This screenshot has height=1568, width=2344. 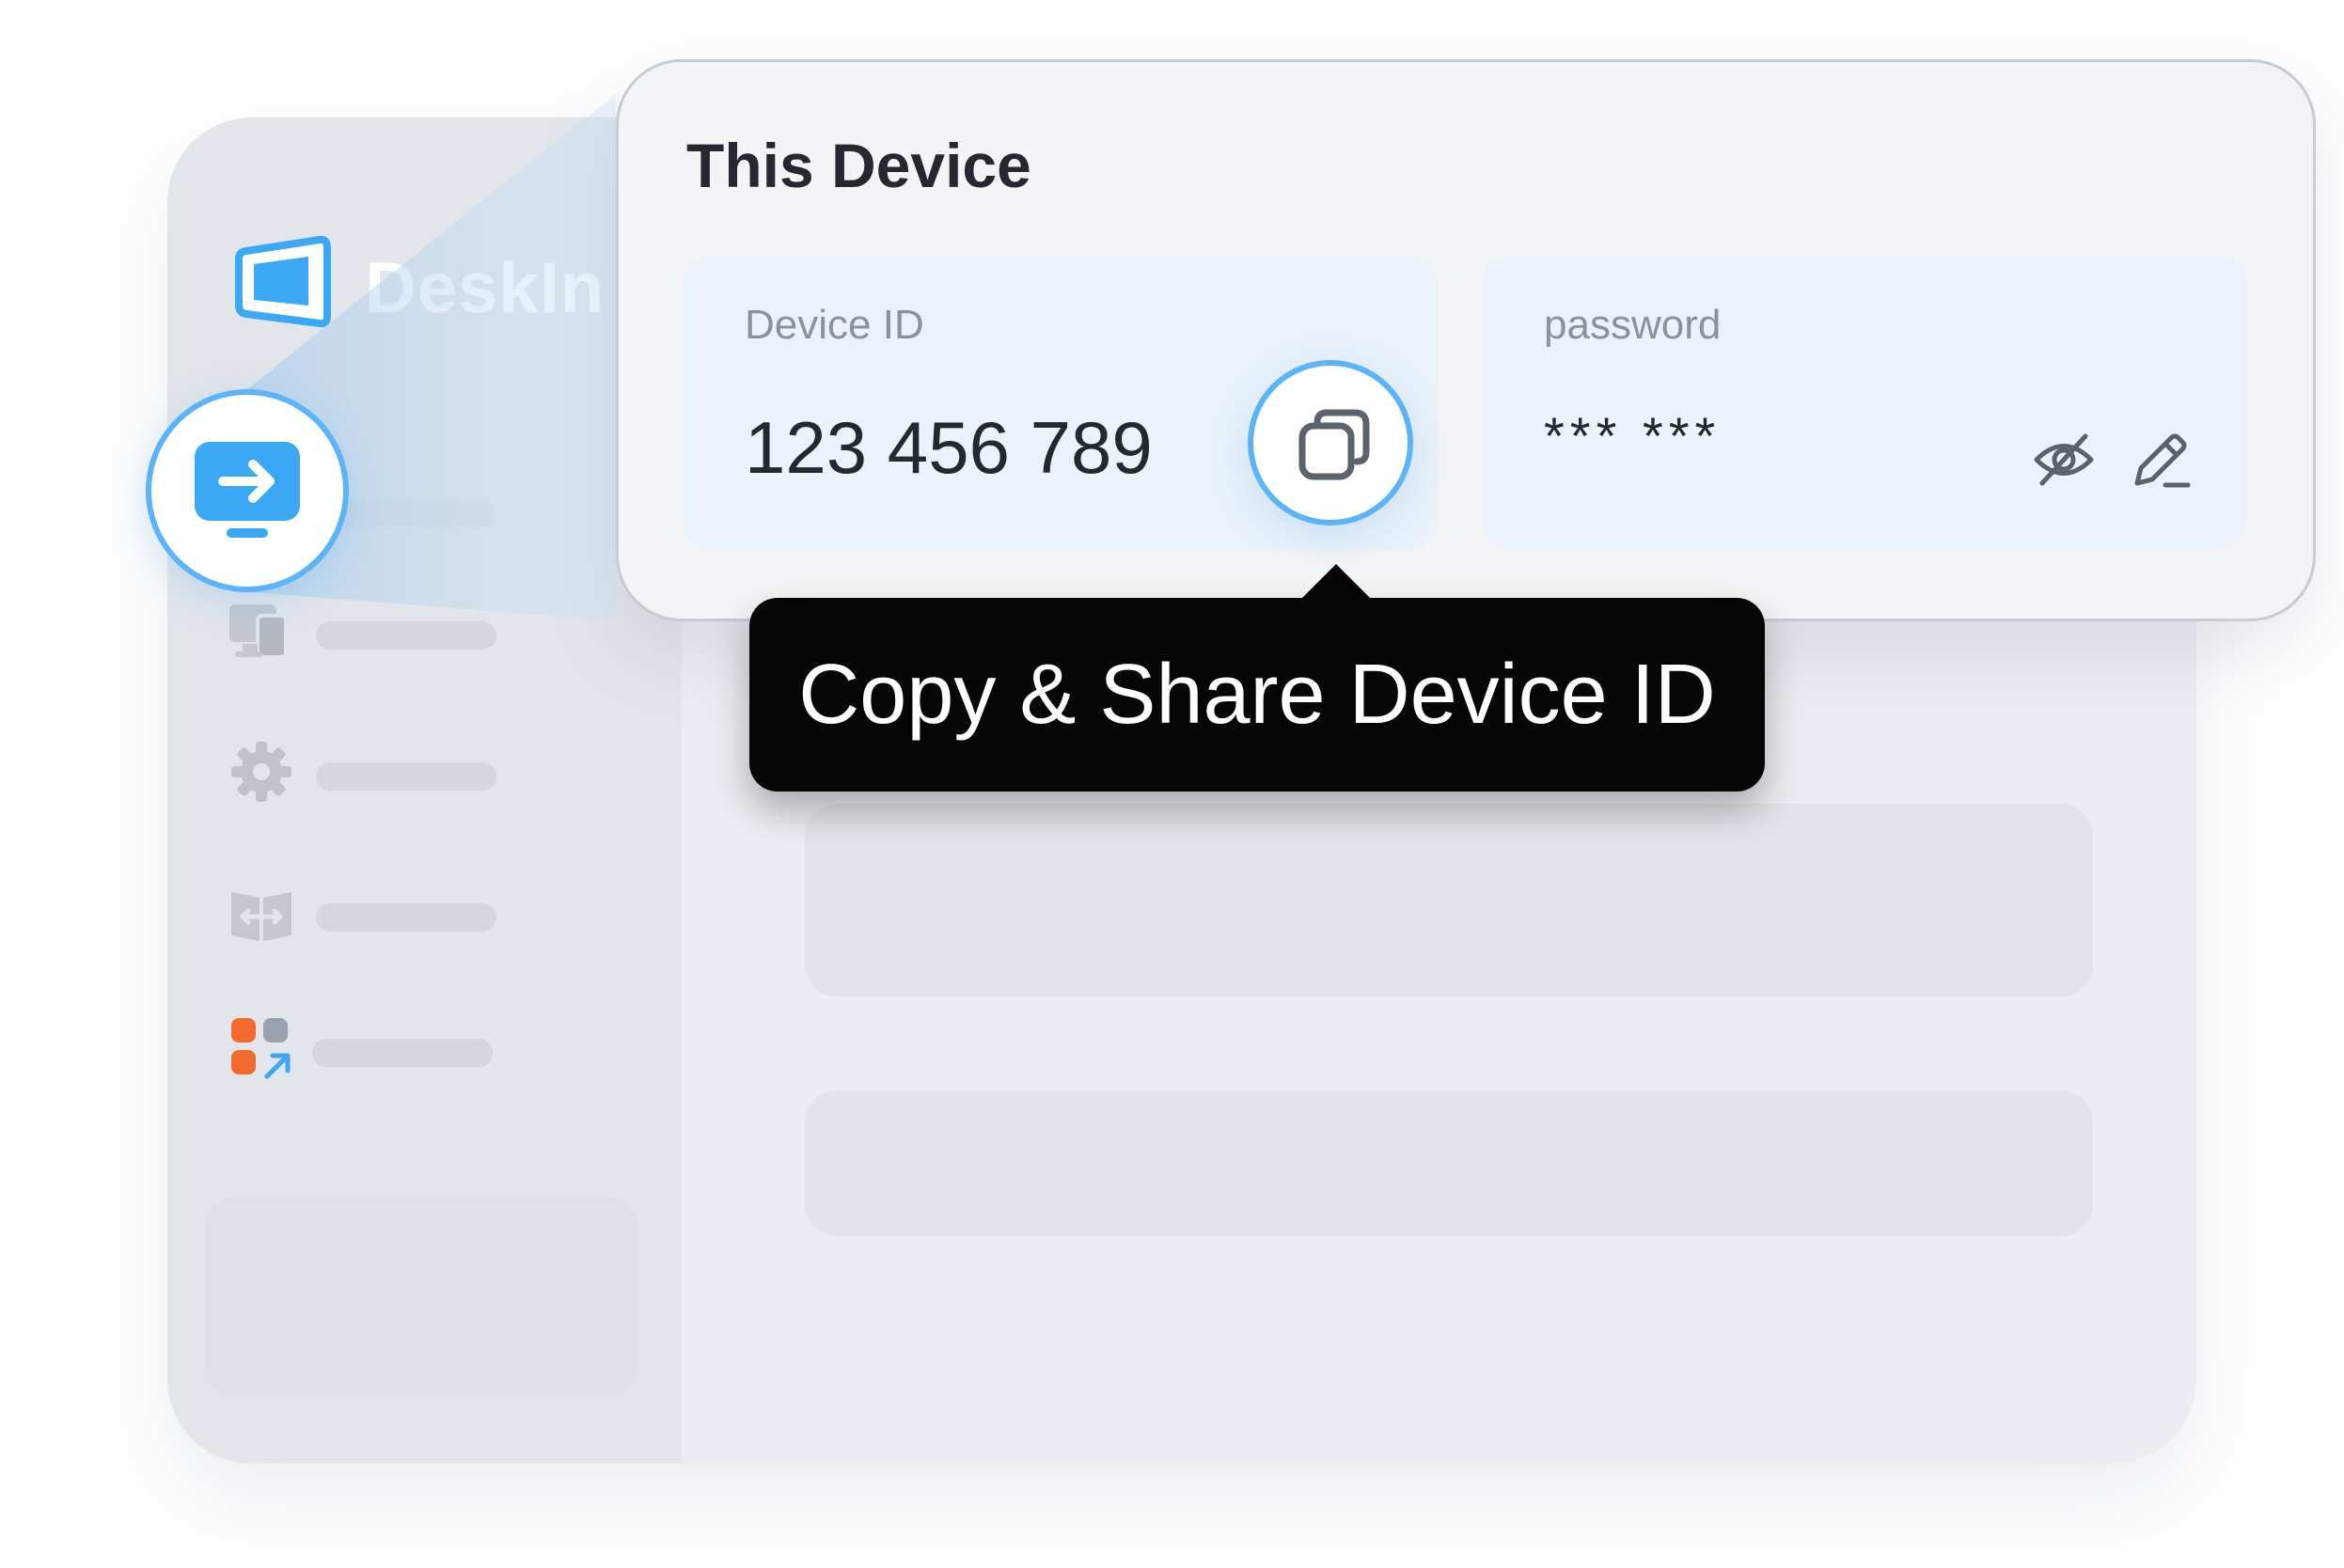 What do you see at coordinates (261, 916) in the screenshot?
I see `file-transfer-icon` at bounding box center [261, 916].